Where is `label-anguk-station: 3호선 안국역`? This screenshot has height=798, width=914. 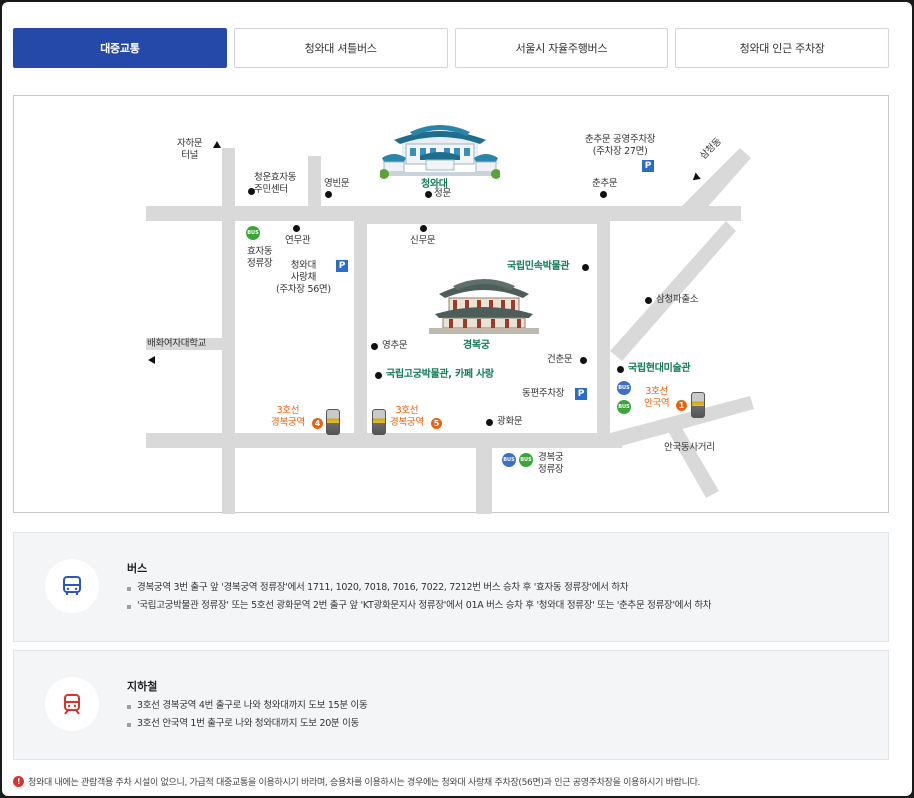
label-anguk-station: 3호선 안국역 is located at coordinates (657, 397).